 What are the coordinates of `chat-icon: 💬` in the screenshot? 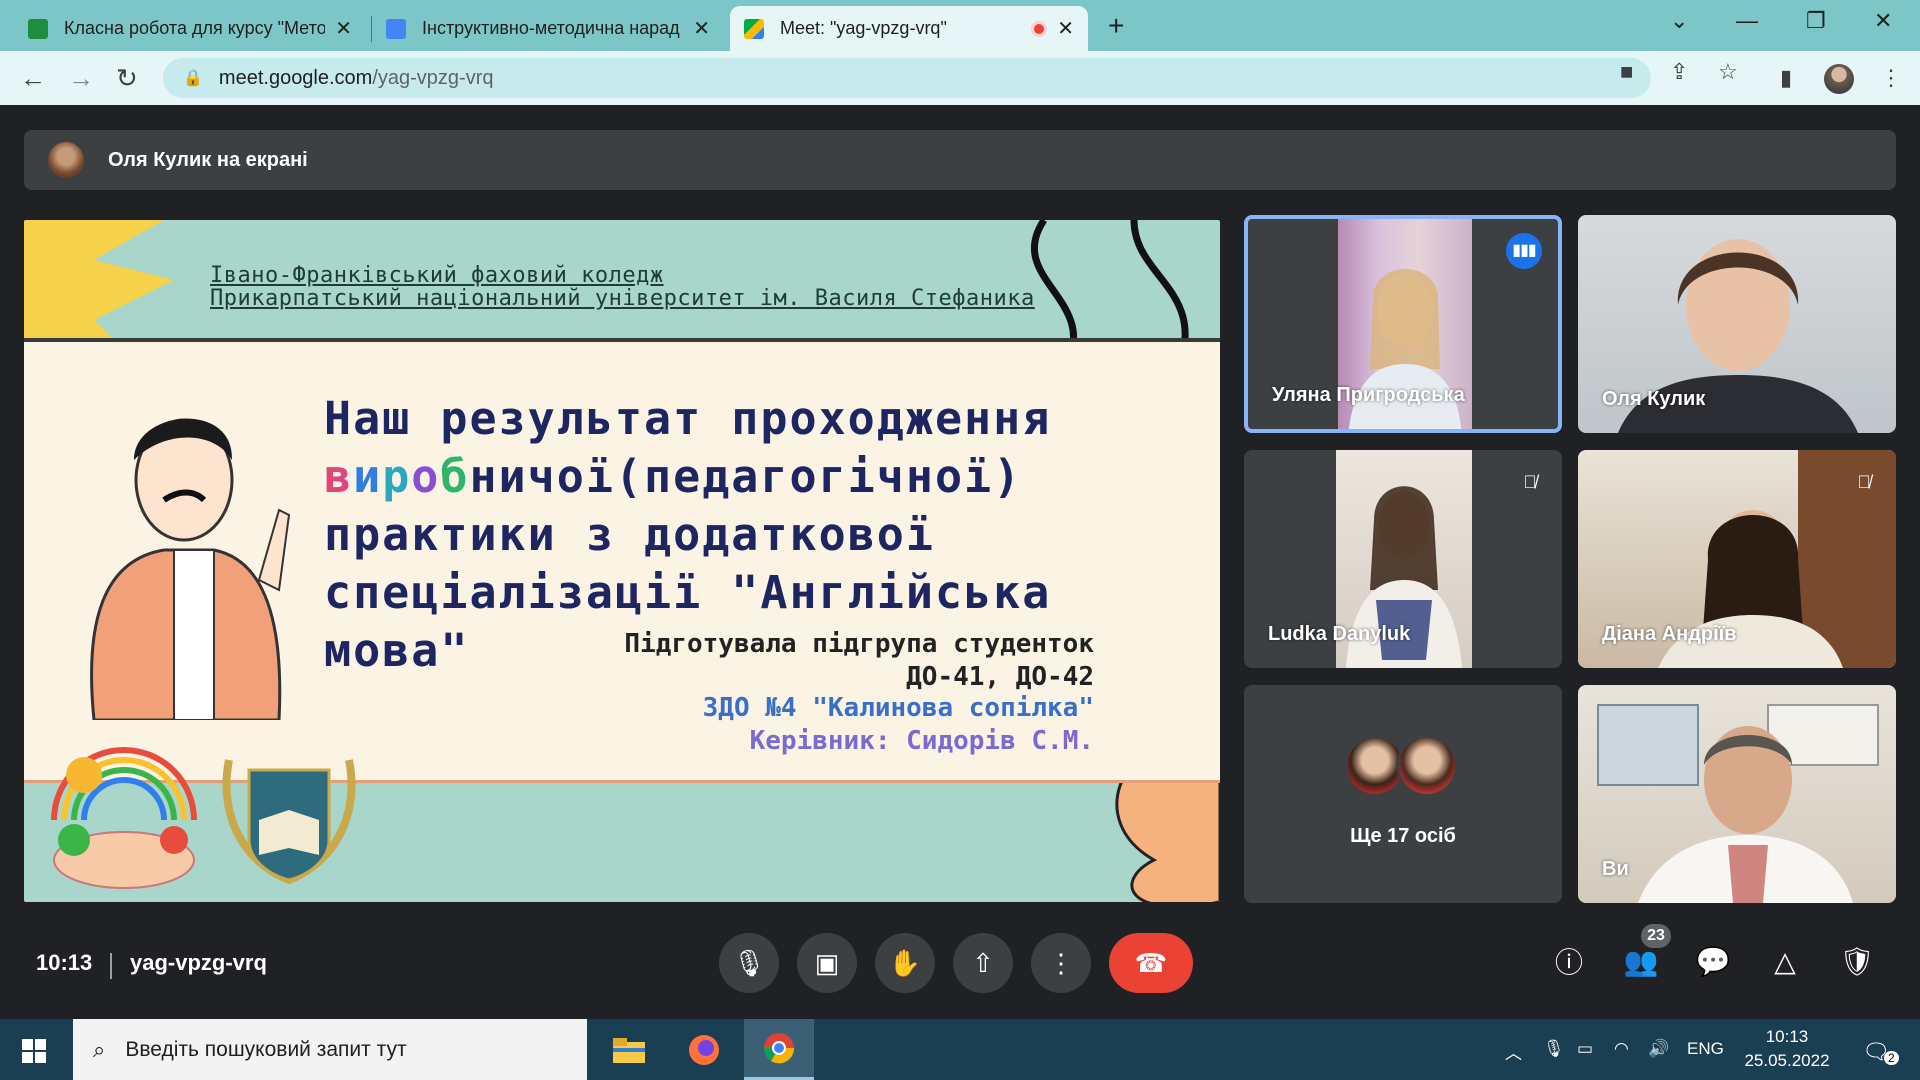 It's located at (1713, 961).